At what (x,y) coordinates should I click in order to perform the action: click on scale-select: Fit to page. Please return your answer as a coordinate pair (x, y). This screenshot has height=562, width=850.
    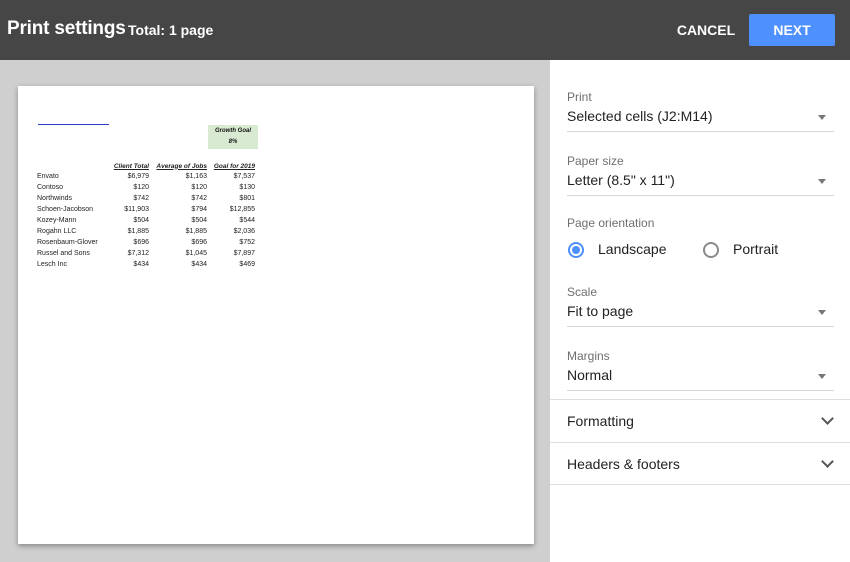
    Looking at the image, I should click on (700, 315).